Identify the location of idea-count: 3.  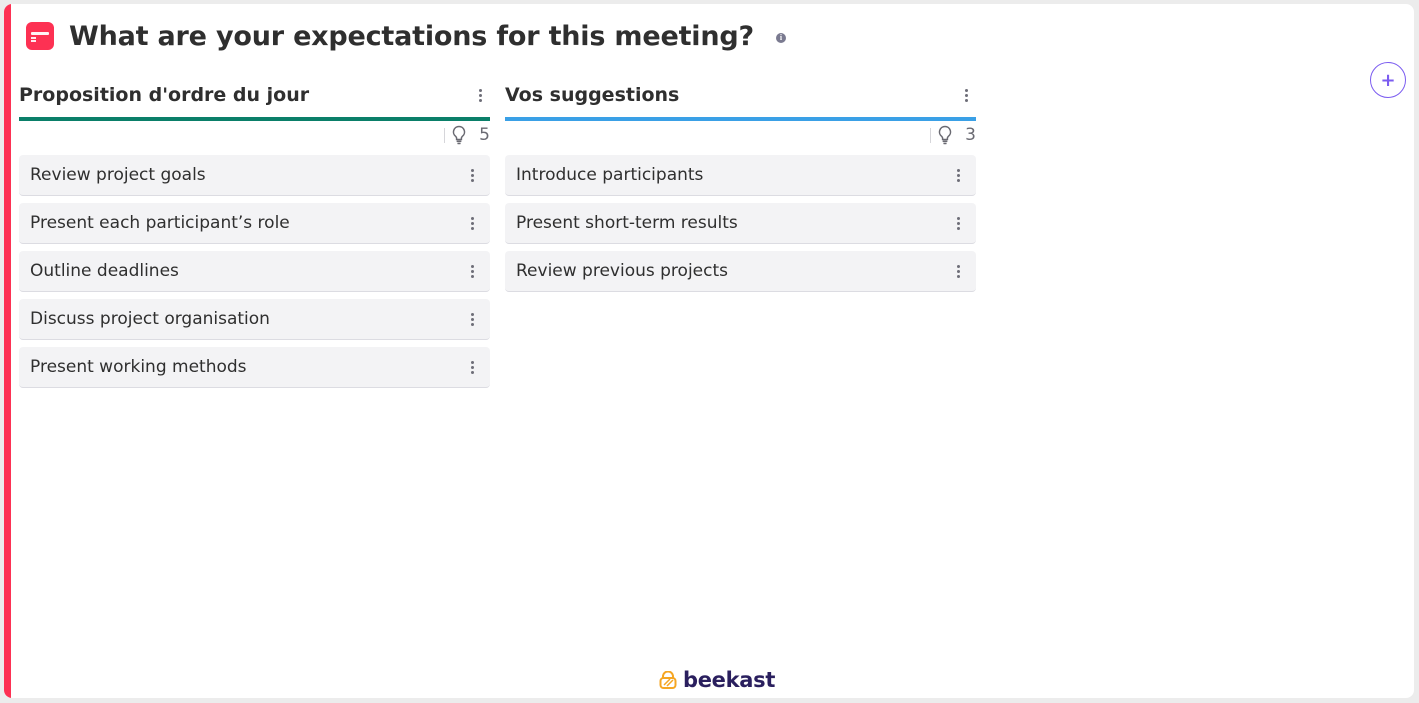
(740, 135).